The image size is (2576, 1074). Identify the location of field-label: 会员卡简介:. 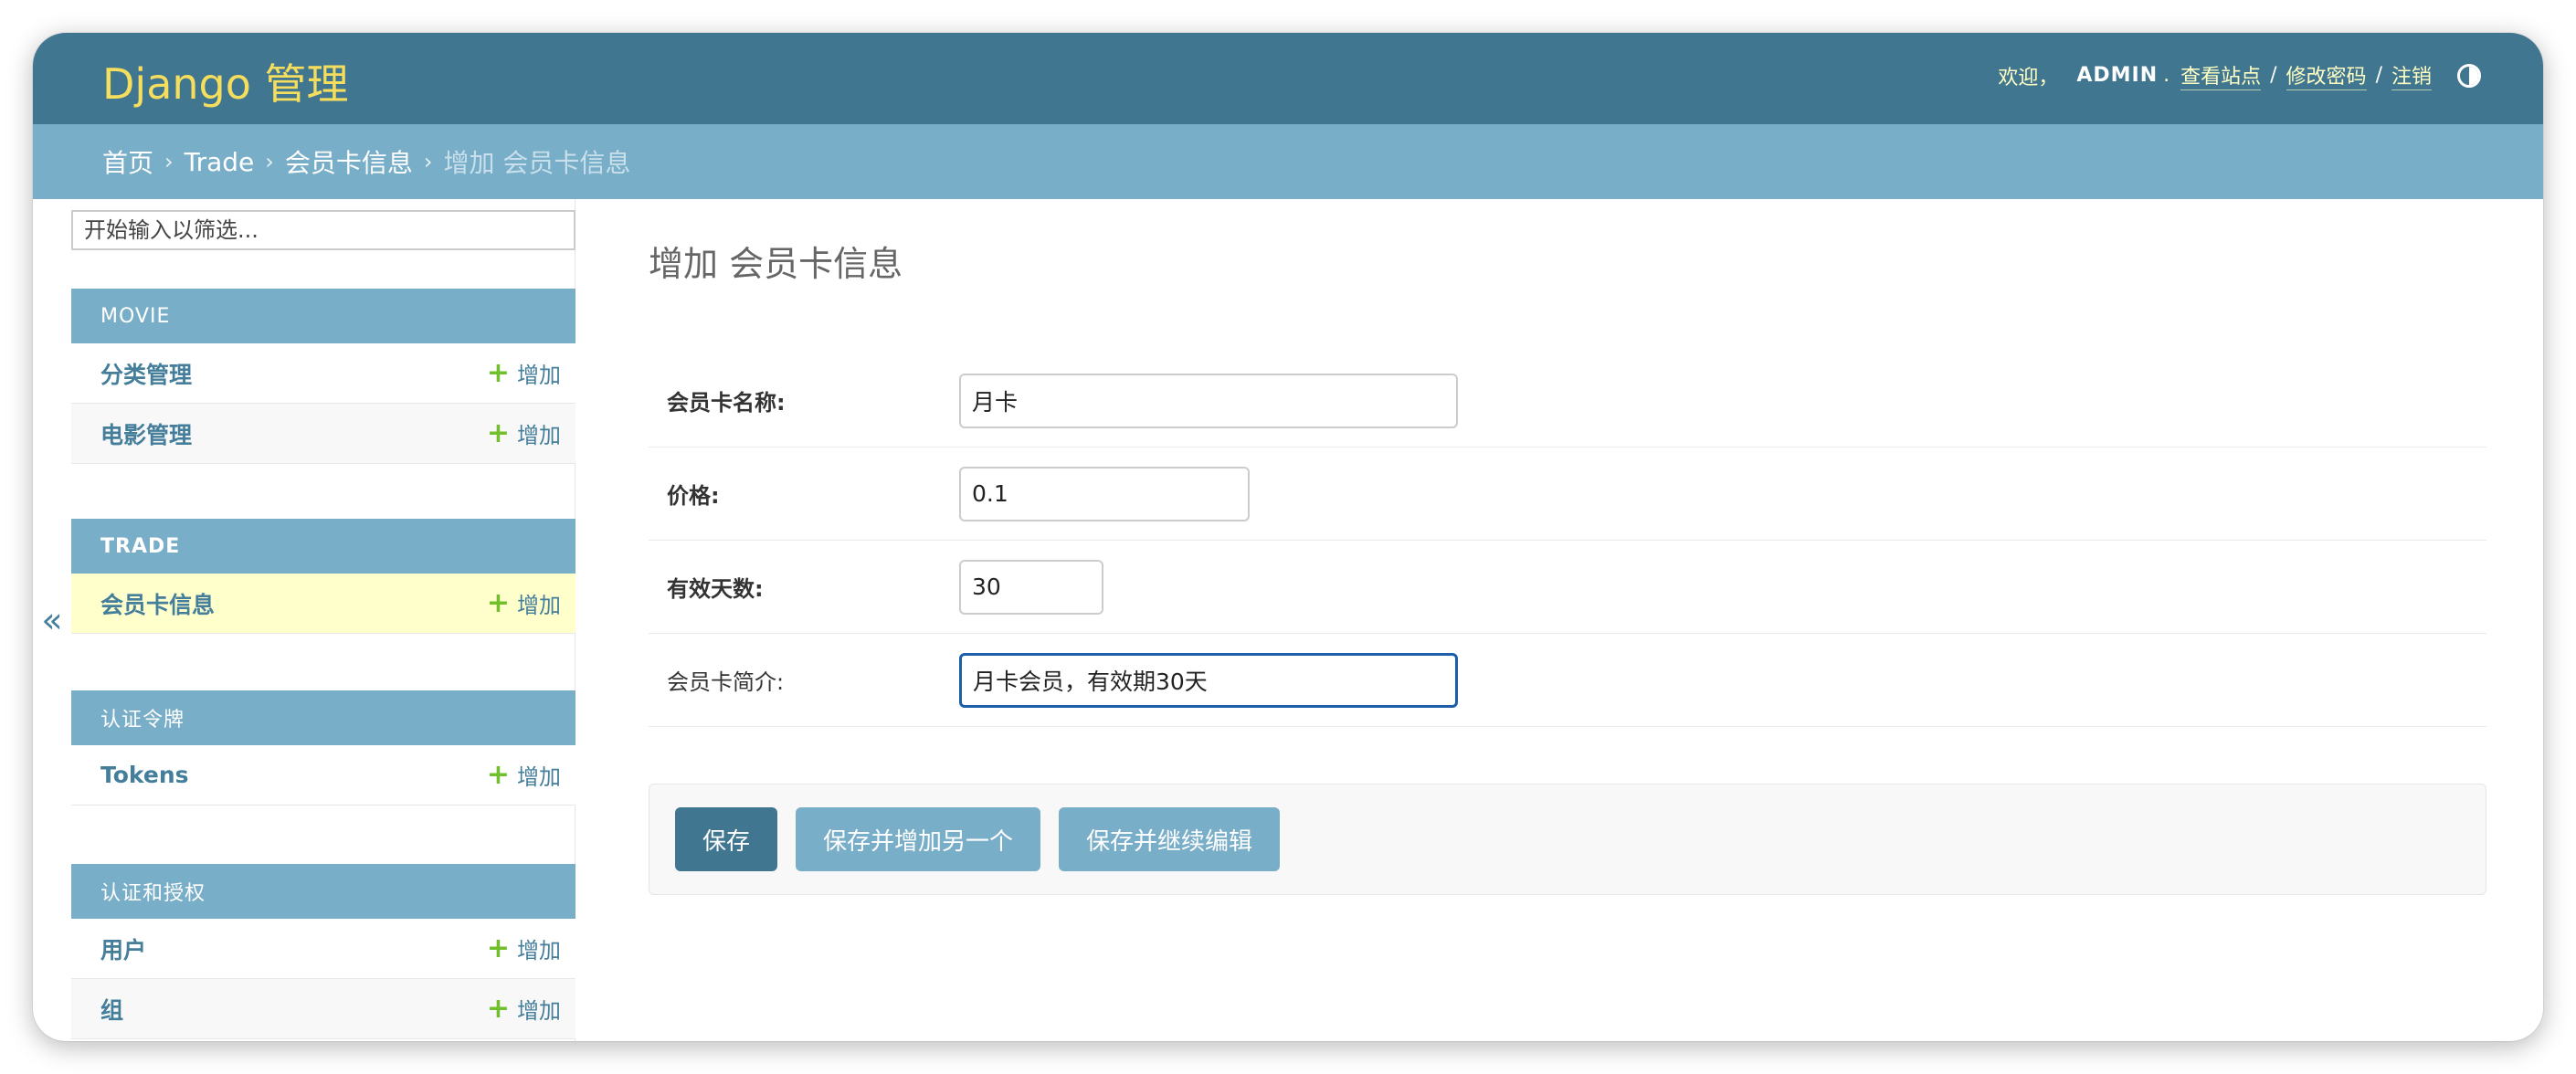
(726, 682).